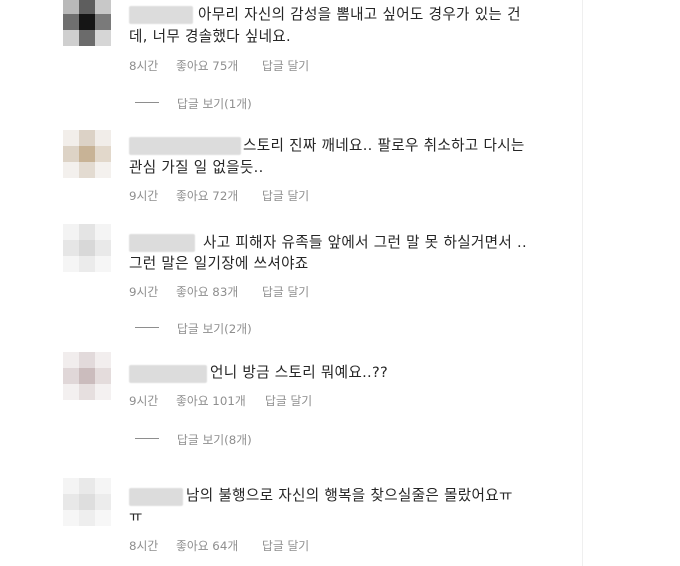  Describe the element at coordinates (214, 329) in the screenshot. I see `view-replies-label: 답글 보기(2개)` at that location.